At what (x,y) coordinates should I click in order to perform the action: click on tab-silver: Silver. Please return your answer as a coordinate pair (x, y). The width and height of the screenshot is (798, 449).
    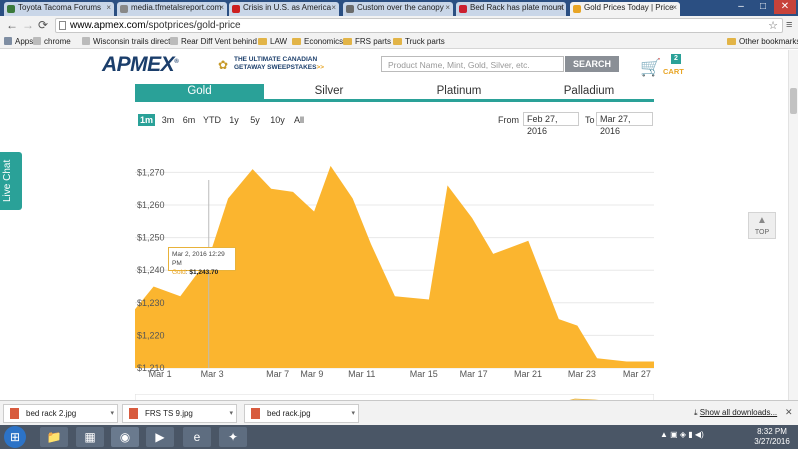
    Looking at the image, I should click on (329, 91).